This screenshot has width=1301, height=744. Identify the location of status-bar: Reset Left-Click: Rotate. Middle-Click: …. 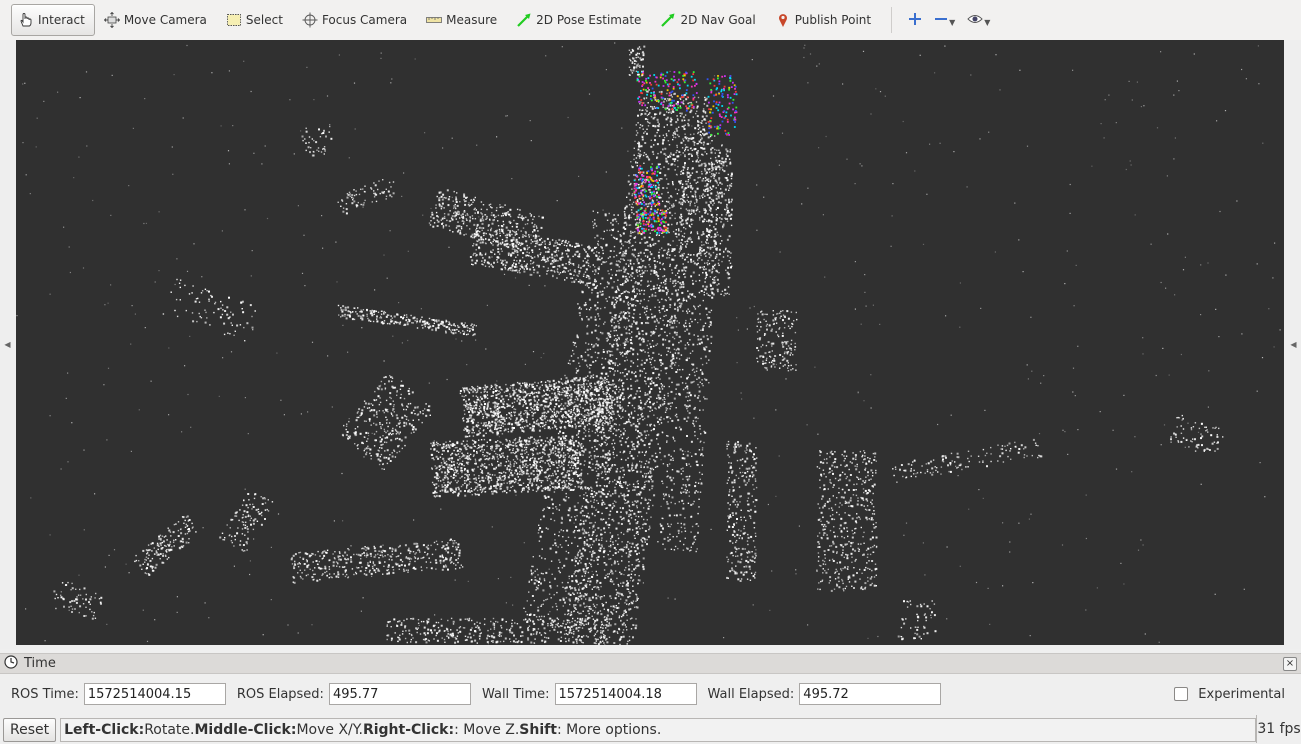
(650, 729).